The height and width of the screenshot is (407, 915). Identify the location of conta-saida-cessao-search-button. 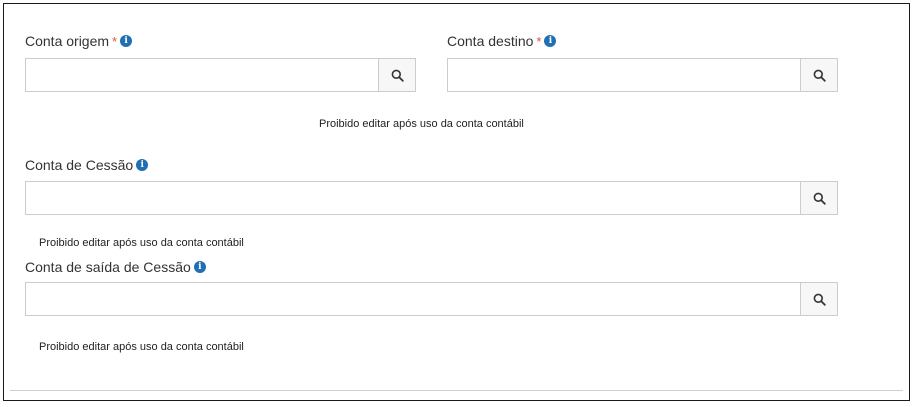
(819, 299).